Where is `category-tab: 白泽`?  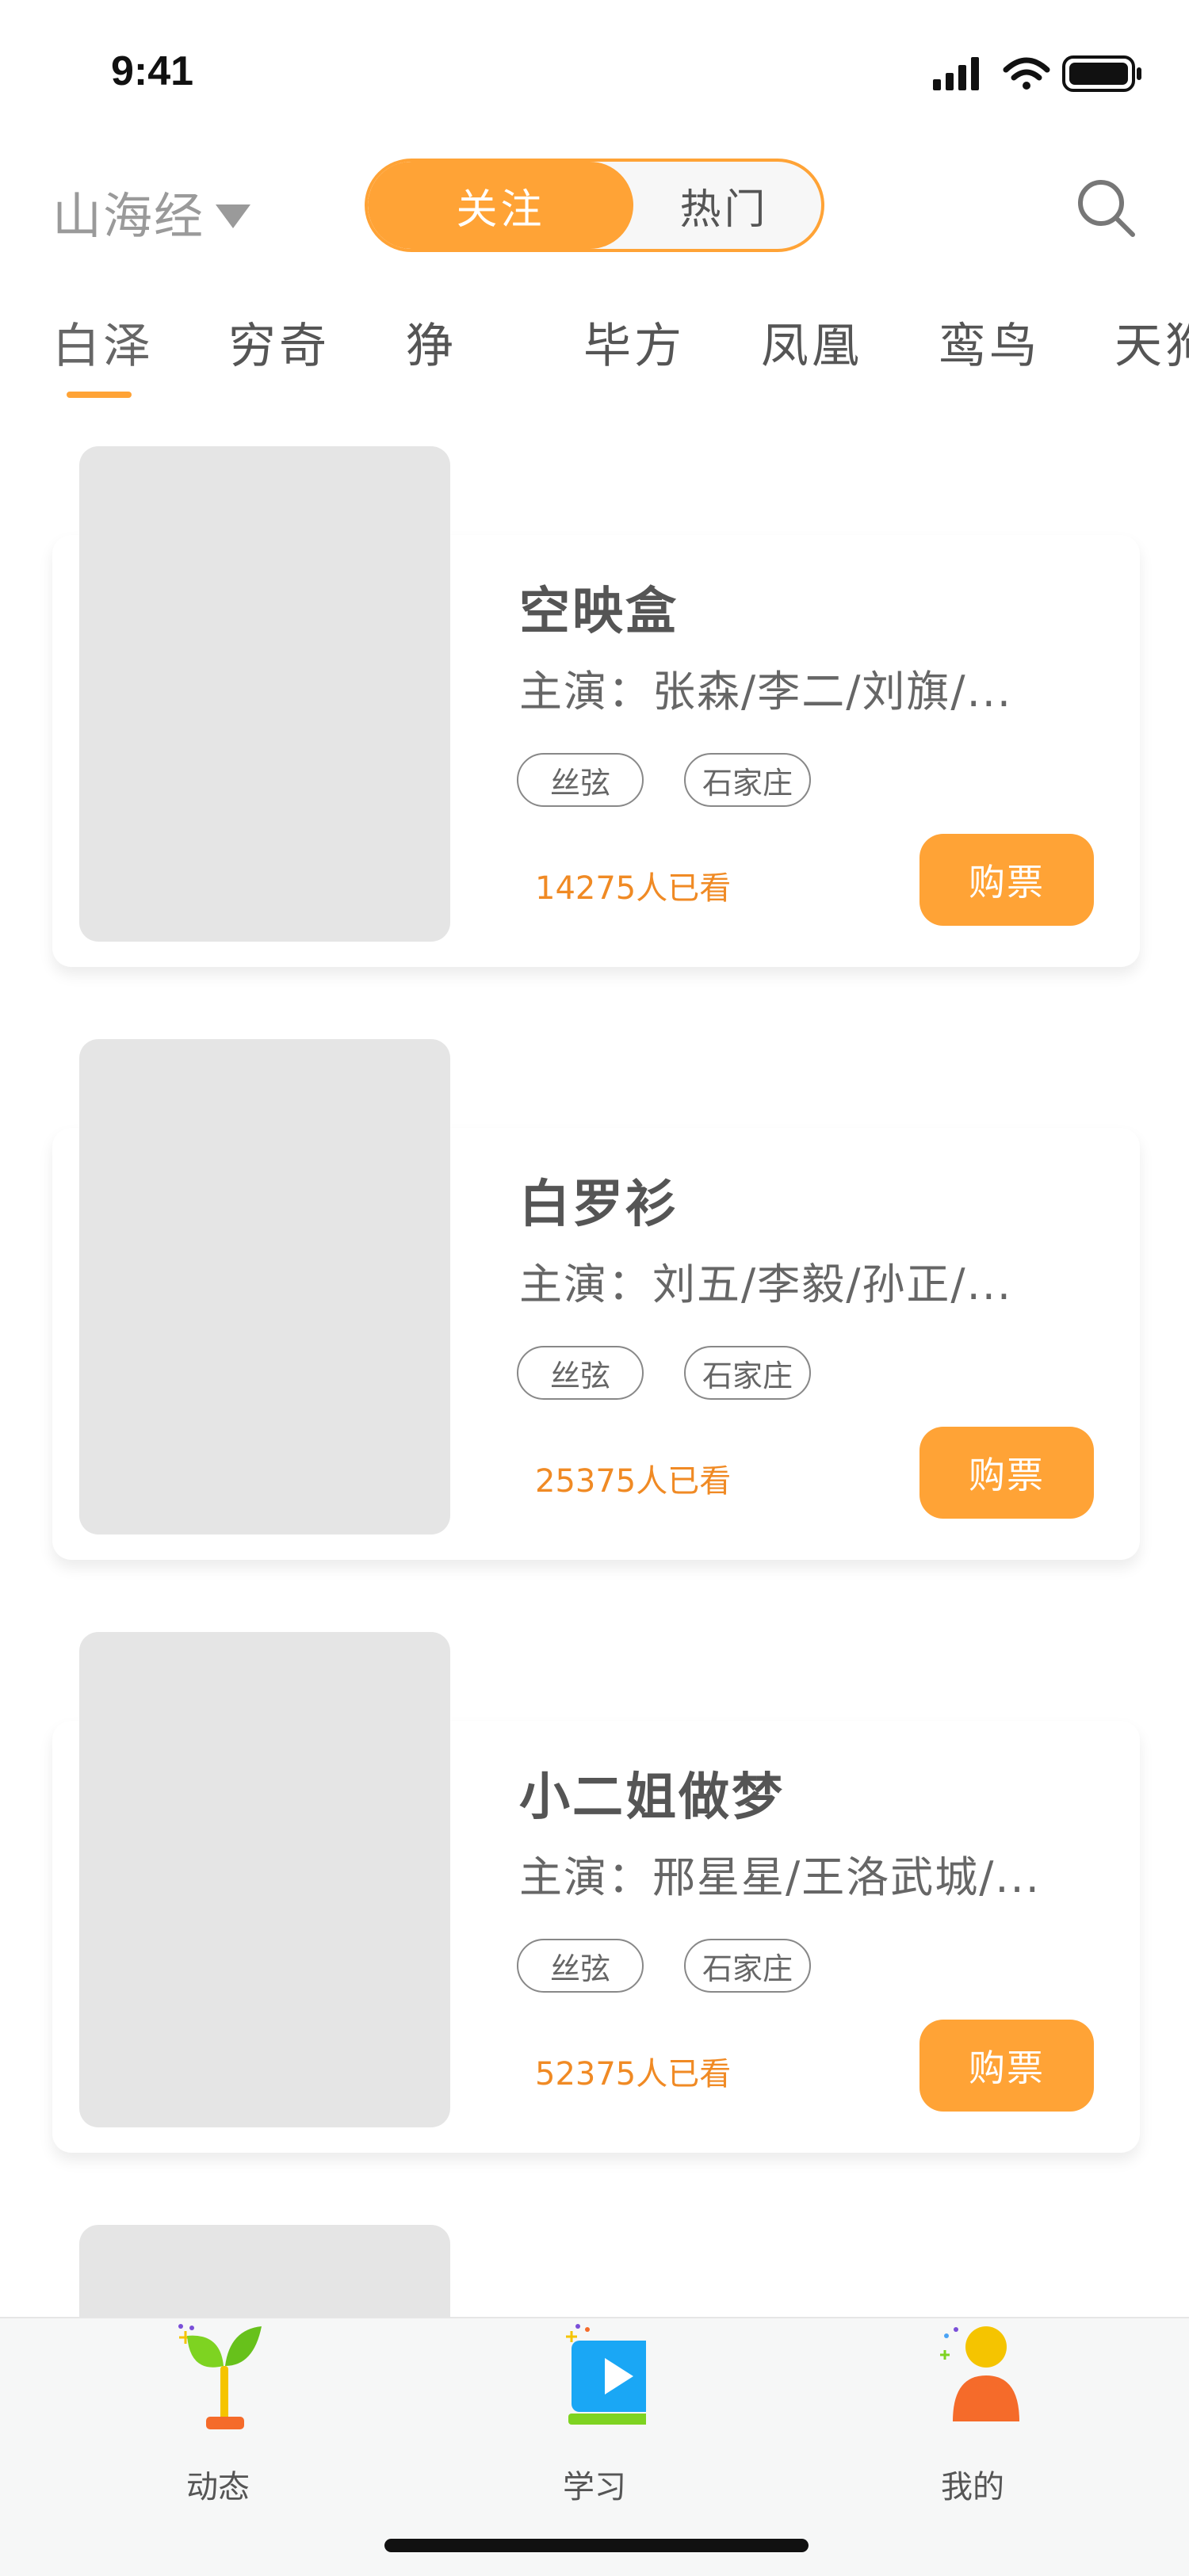 category-tab: 白泽 is located at coordinates (103, 342).